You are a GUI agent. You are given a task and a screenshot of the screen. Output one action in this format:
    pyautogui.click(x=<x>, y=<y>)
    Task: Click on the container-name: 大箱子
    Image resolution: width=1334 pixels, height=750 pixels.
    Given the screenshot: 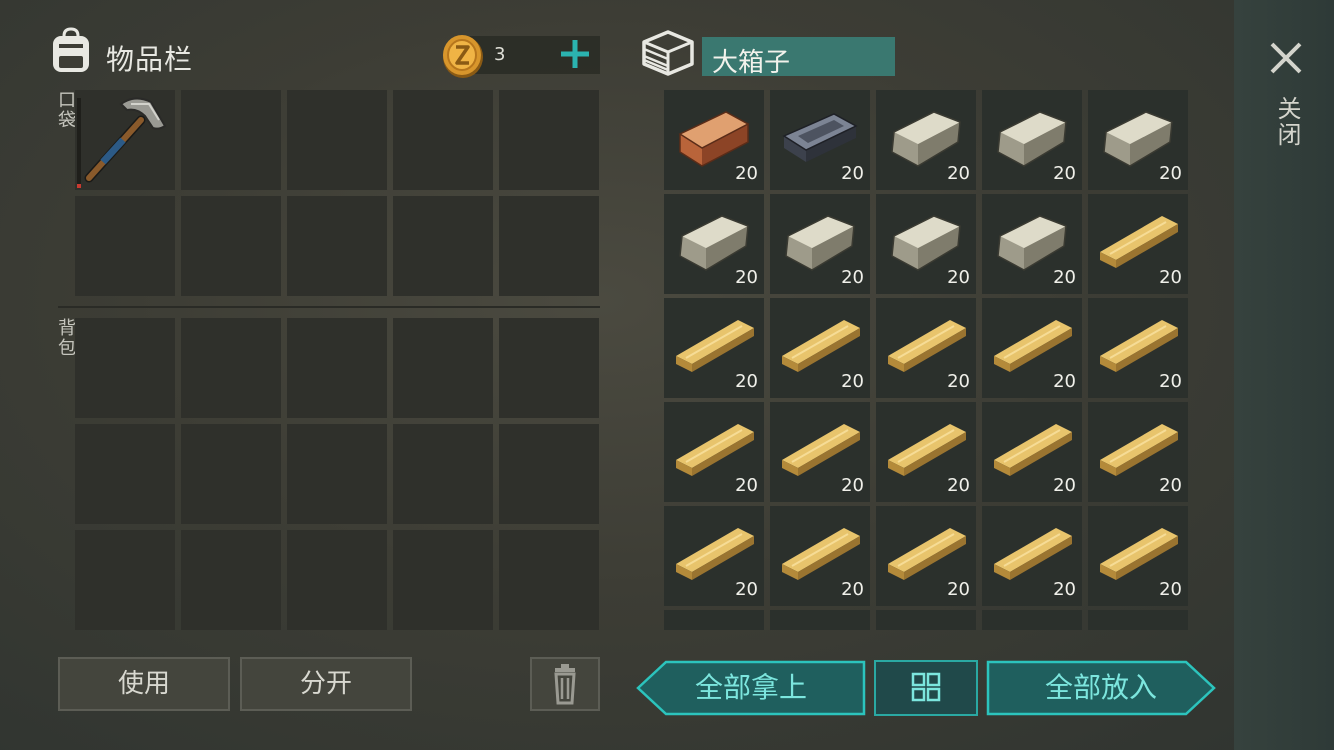 What is the action you would take?
    pyautogui.click(x=751, y=63)
    